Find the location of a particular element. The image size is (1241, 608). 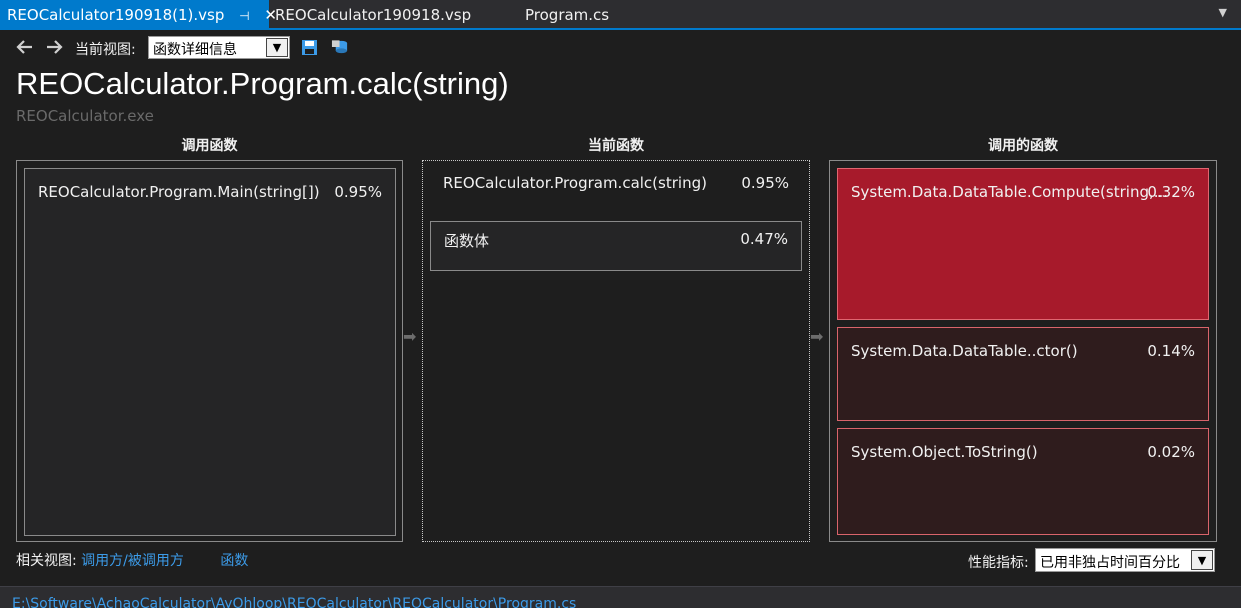

tab-label: REOCalculator190918(1).vsp is located at coordinates (116, 15).